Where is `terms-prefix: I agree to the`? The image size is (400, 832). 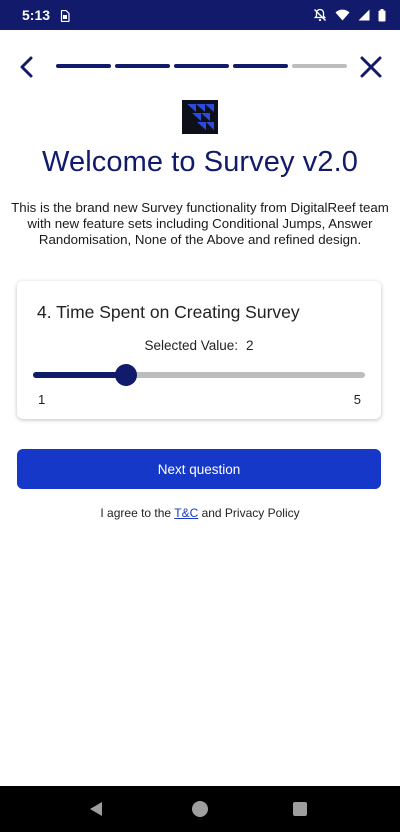
terms-prefix: I agree to the is located at coordinates (137, 513).